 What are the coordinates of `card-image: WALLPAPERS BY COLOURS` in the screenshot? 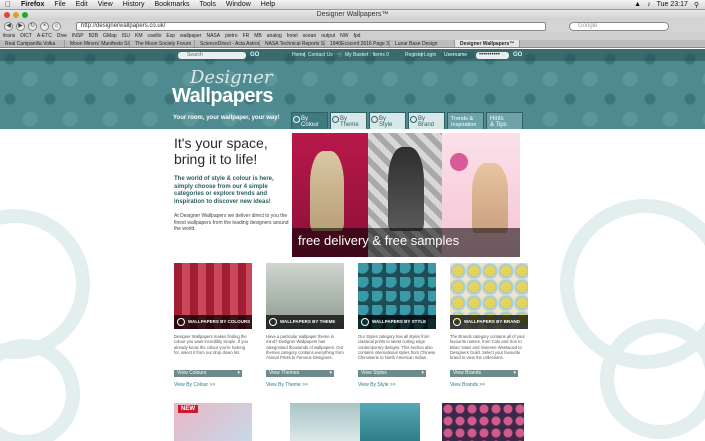 It's located at (213, 296).